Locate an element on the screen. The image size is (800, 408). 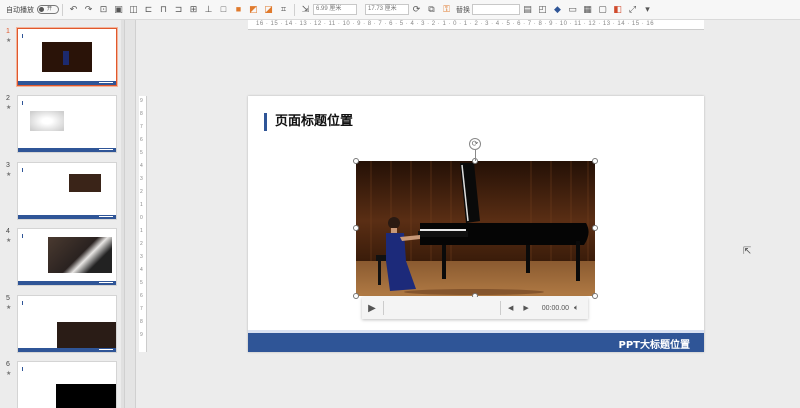
footer-title: PPT大标题位置 is located at coordinates (654, 343).